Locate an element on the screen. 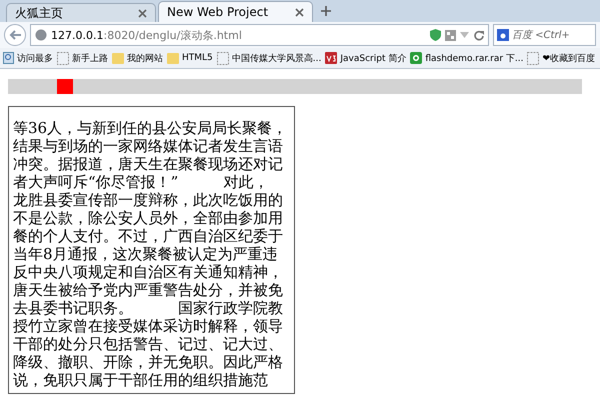 Image resolution: width=600 pixels, height=416 pixels. bookmark-link: ❤收藏到百度 is located at coordinates (561, 58).